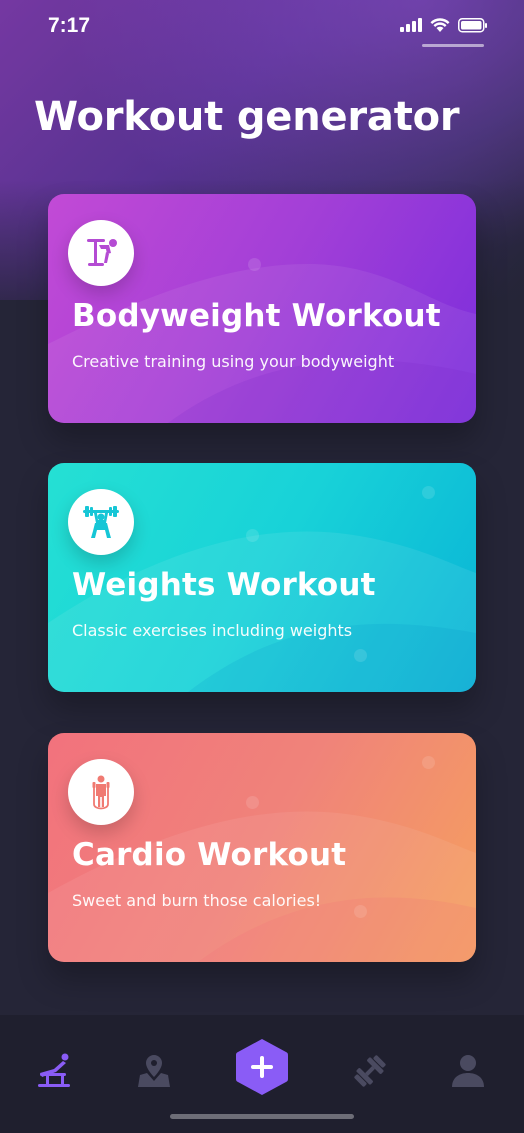 This screenshot has width=524, height=1133. I want to click on battery-icon, so click(472, 24).